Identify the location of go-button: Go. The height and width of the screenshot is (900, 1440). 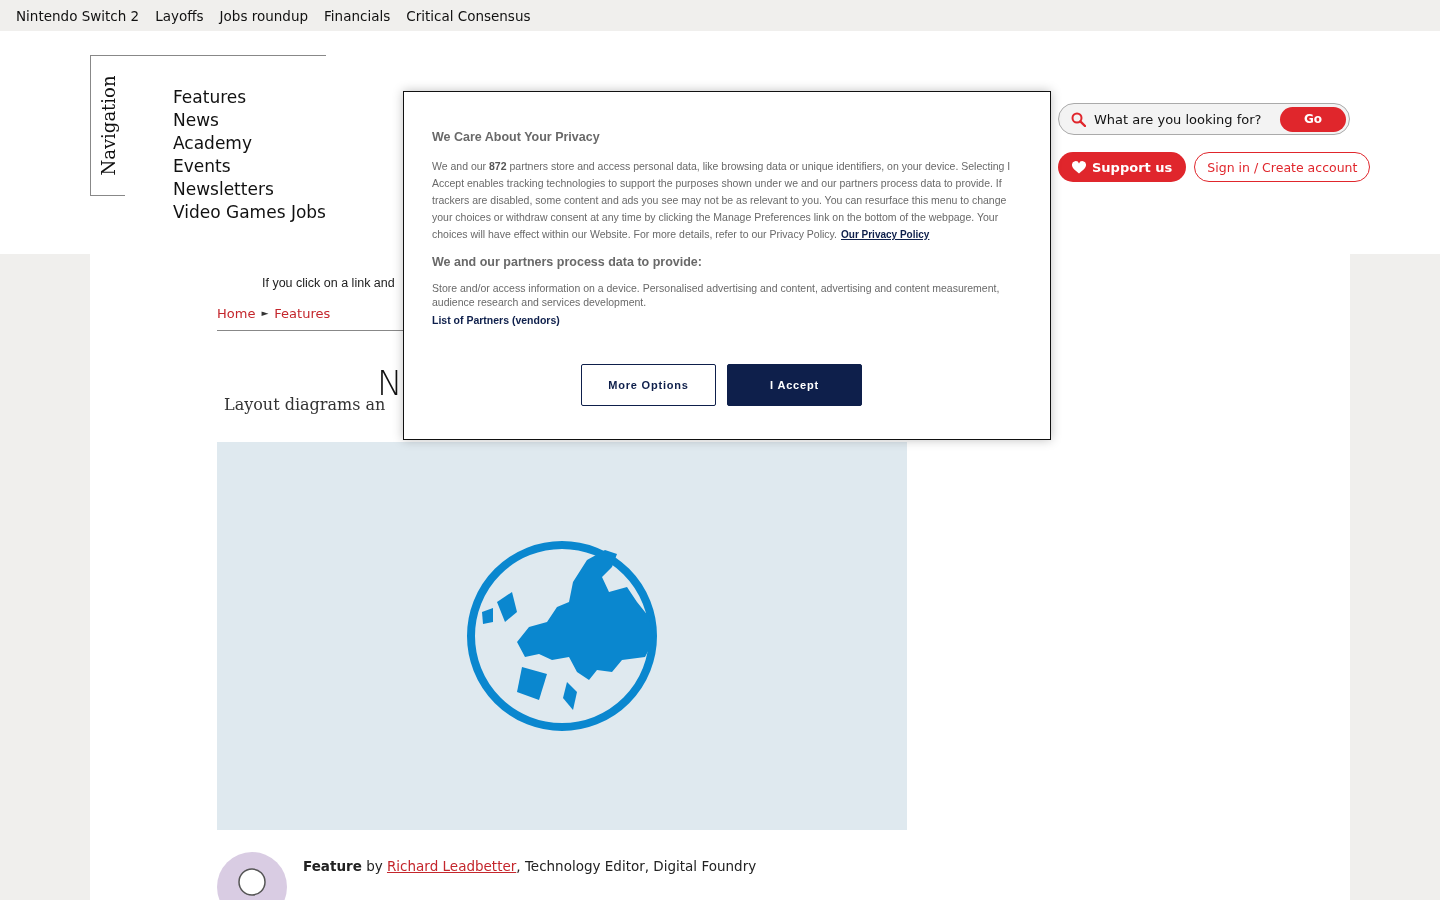
(1313, 119).